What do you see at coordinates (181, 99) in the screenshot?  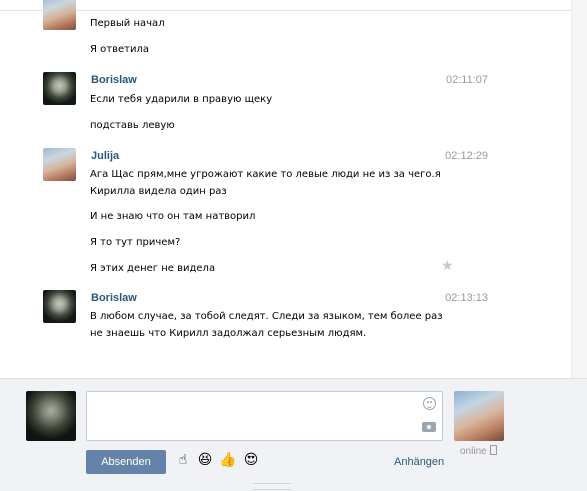 I see `message-text: Если тебя ударили в правую щеку` at bounding box center [181, 99].